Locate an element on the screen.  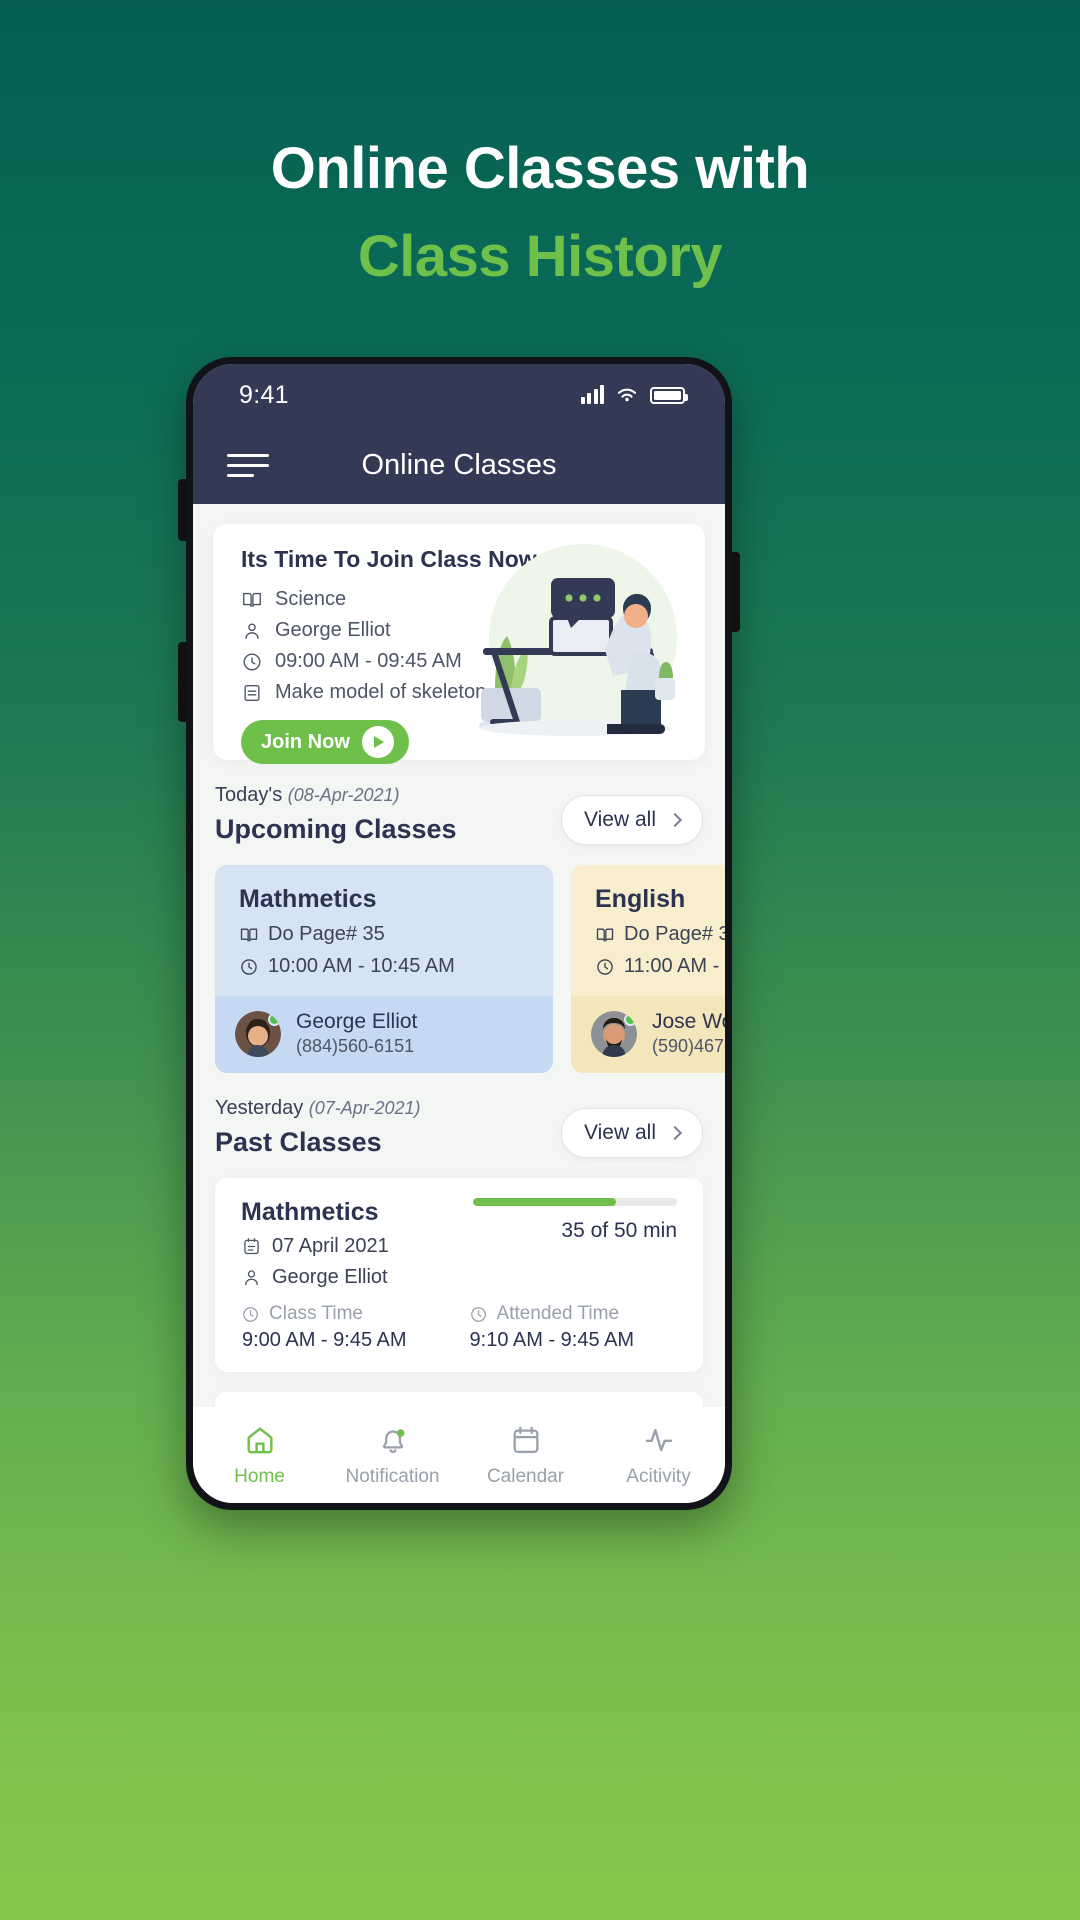
past-date: 07 April 2021 is located at coordinates (330, 1246).